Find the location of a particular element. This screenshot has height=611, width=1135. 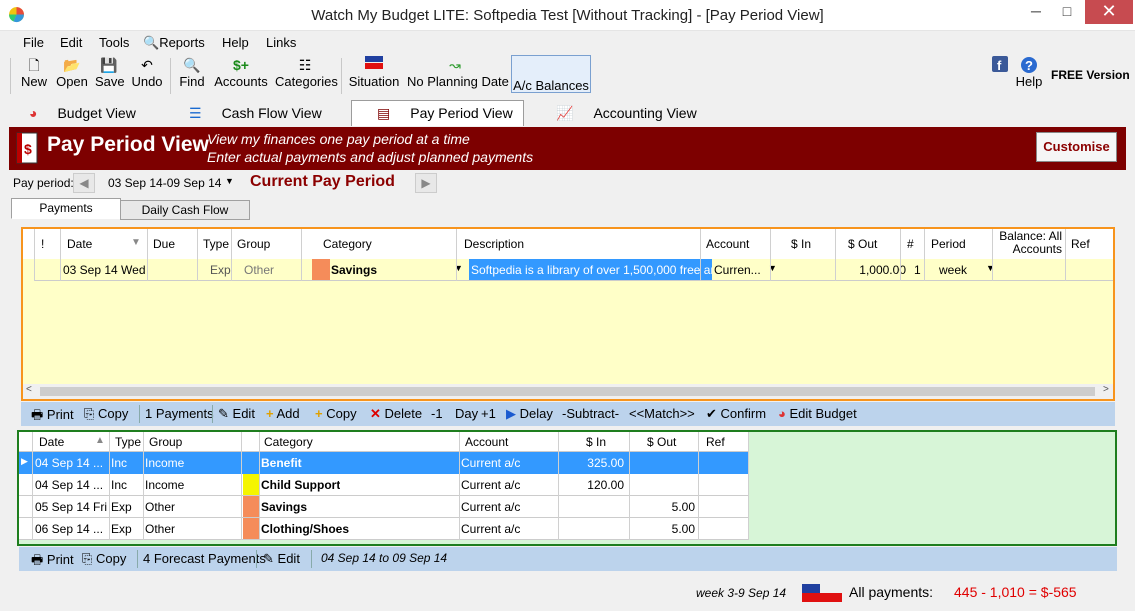

tab-daily-cash-flow: Daily Cash Flow is located at coordinates (185, 210).